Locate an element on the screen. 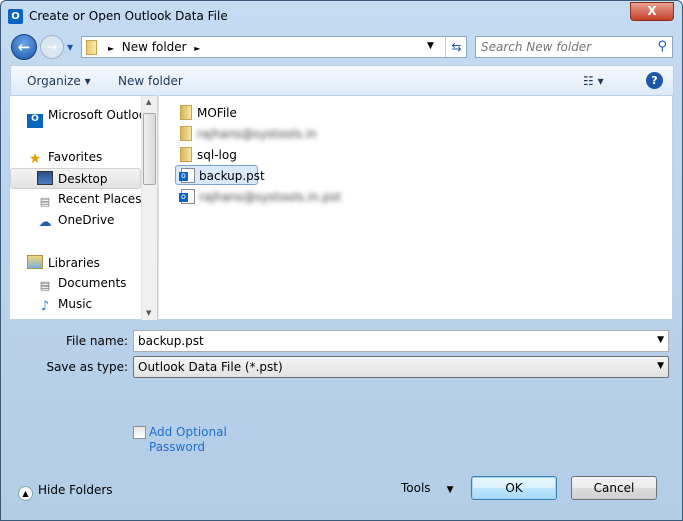 The image size is (683, 521). sidebar-item-music: ♪ Music is located at coordinates (65, 305).